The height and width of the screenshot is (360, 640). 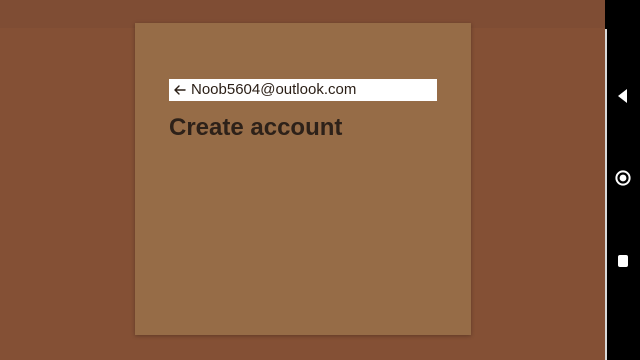 I want to click on circle-icon, so click(x=623, y=178).